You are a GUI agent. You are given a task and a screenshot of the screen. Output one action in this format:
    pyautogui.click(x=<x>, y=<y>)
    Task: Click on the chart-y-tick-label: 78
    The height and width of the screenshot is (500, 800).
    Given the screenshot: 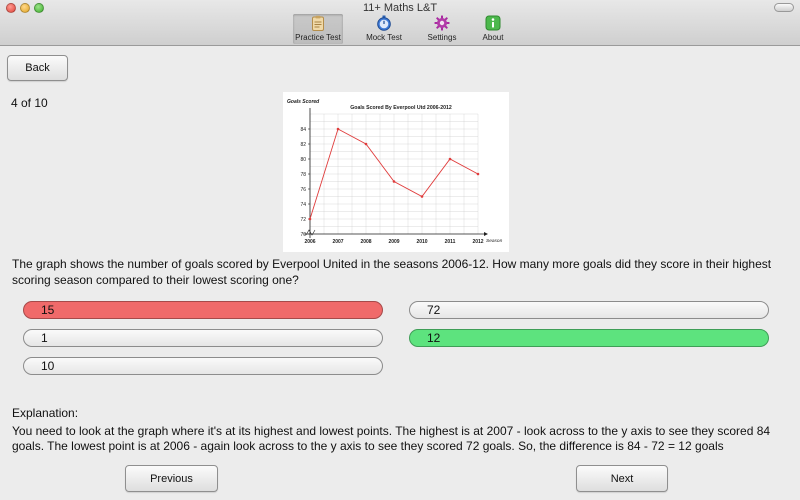 What is the action you would take?
    pyautogui.click(x=303, y=175)
    